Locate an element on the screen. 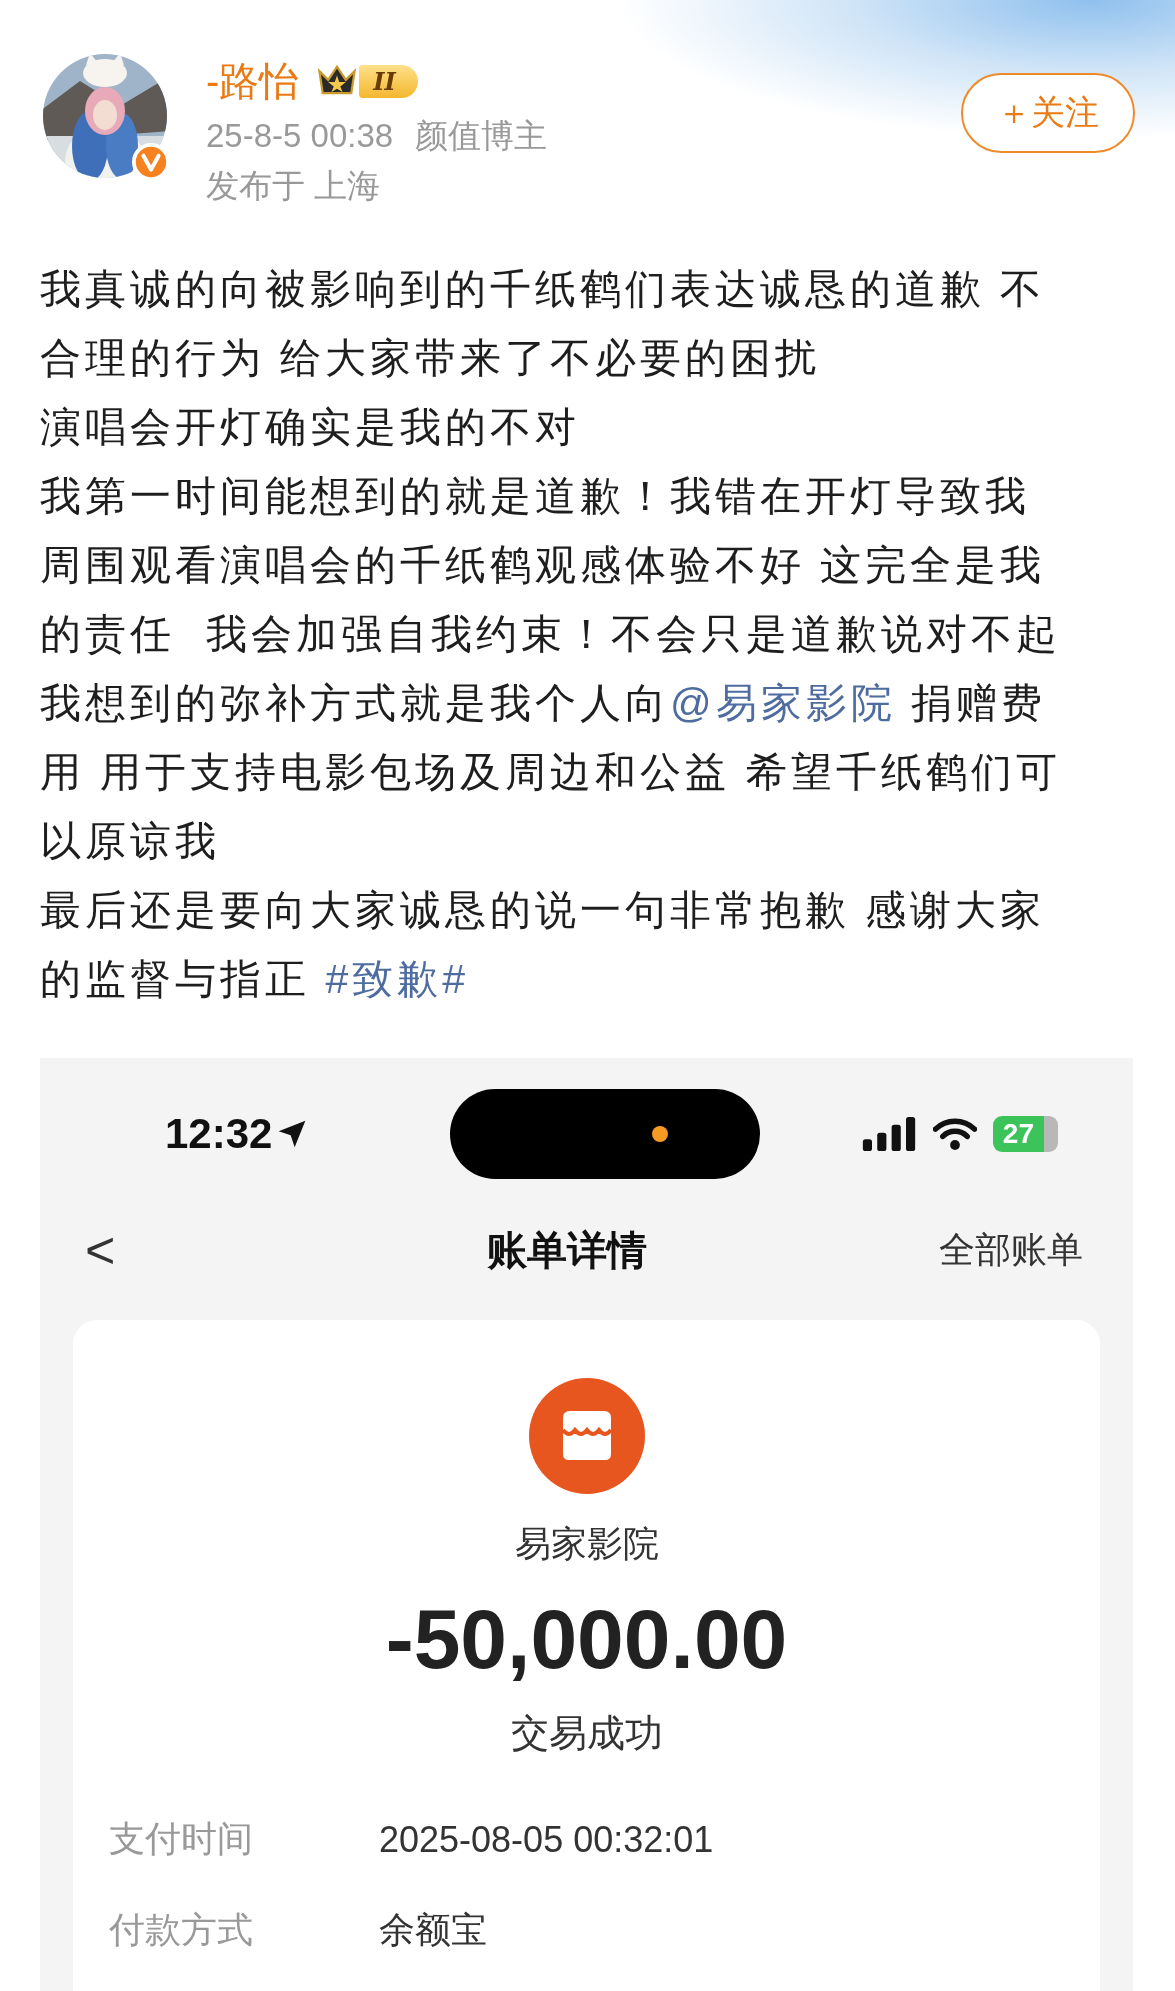  back-button: < is located at coordinates (100, 1250).